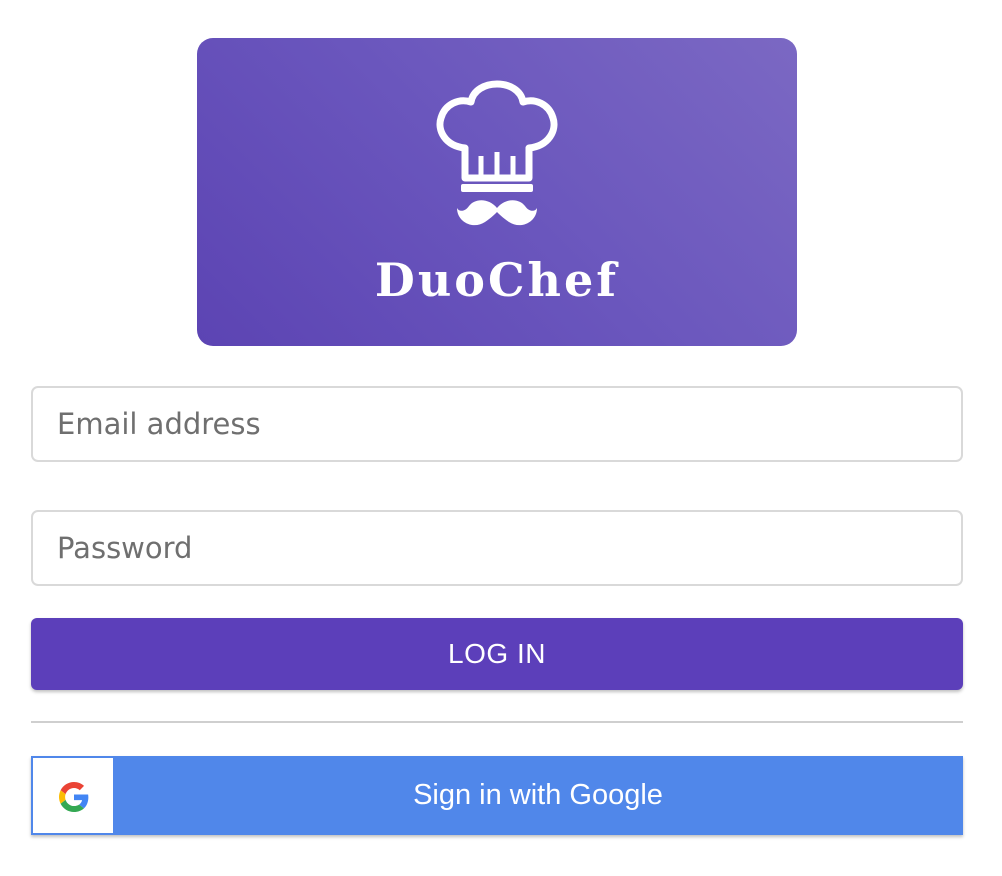  I want to click on google-g-icon, so click(74, 797).